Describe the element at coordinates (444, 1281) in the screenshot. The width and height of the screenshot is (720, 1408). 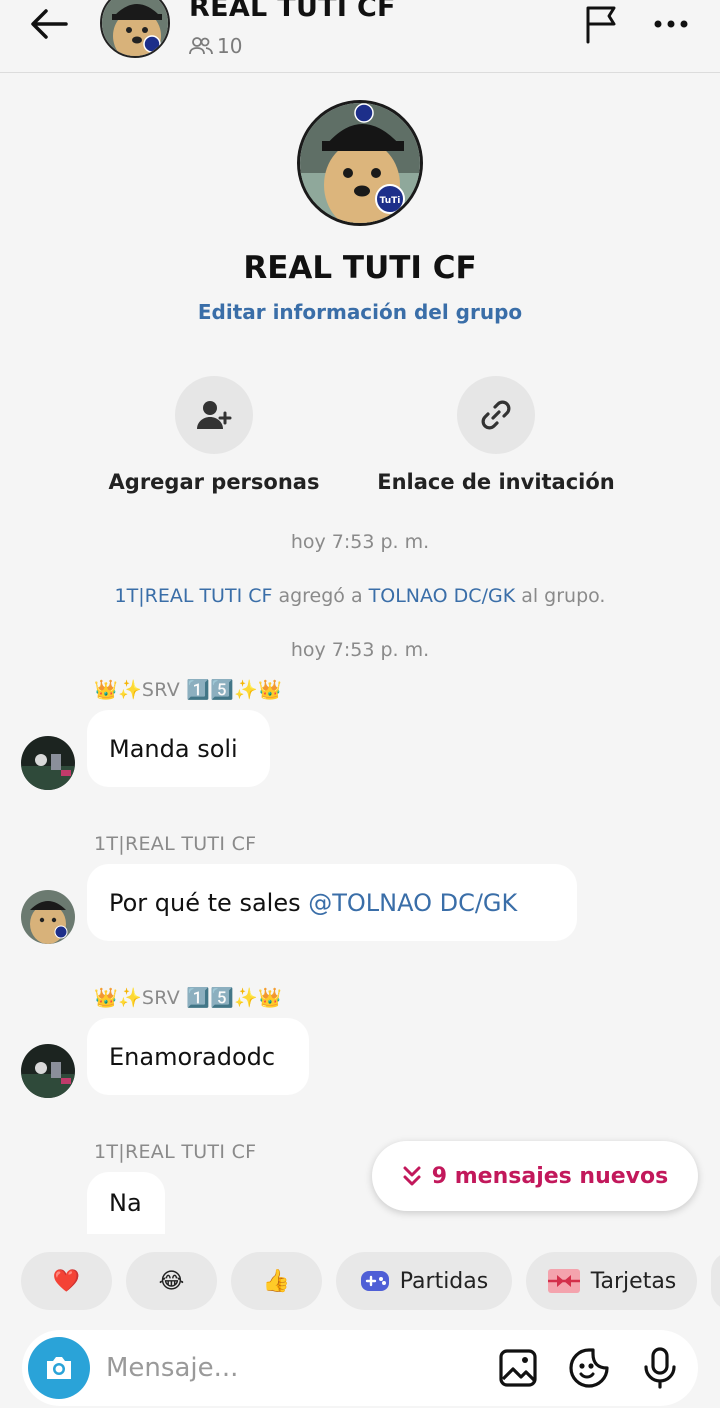
I see `games-label: Partidas` at that location.